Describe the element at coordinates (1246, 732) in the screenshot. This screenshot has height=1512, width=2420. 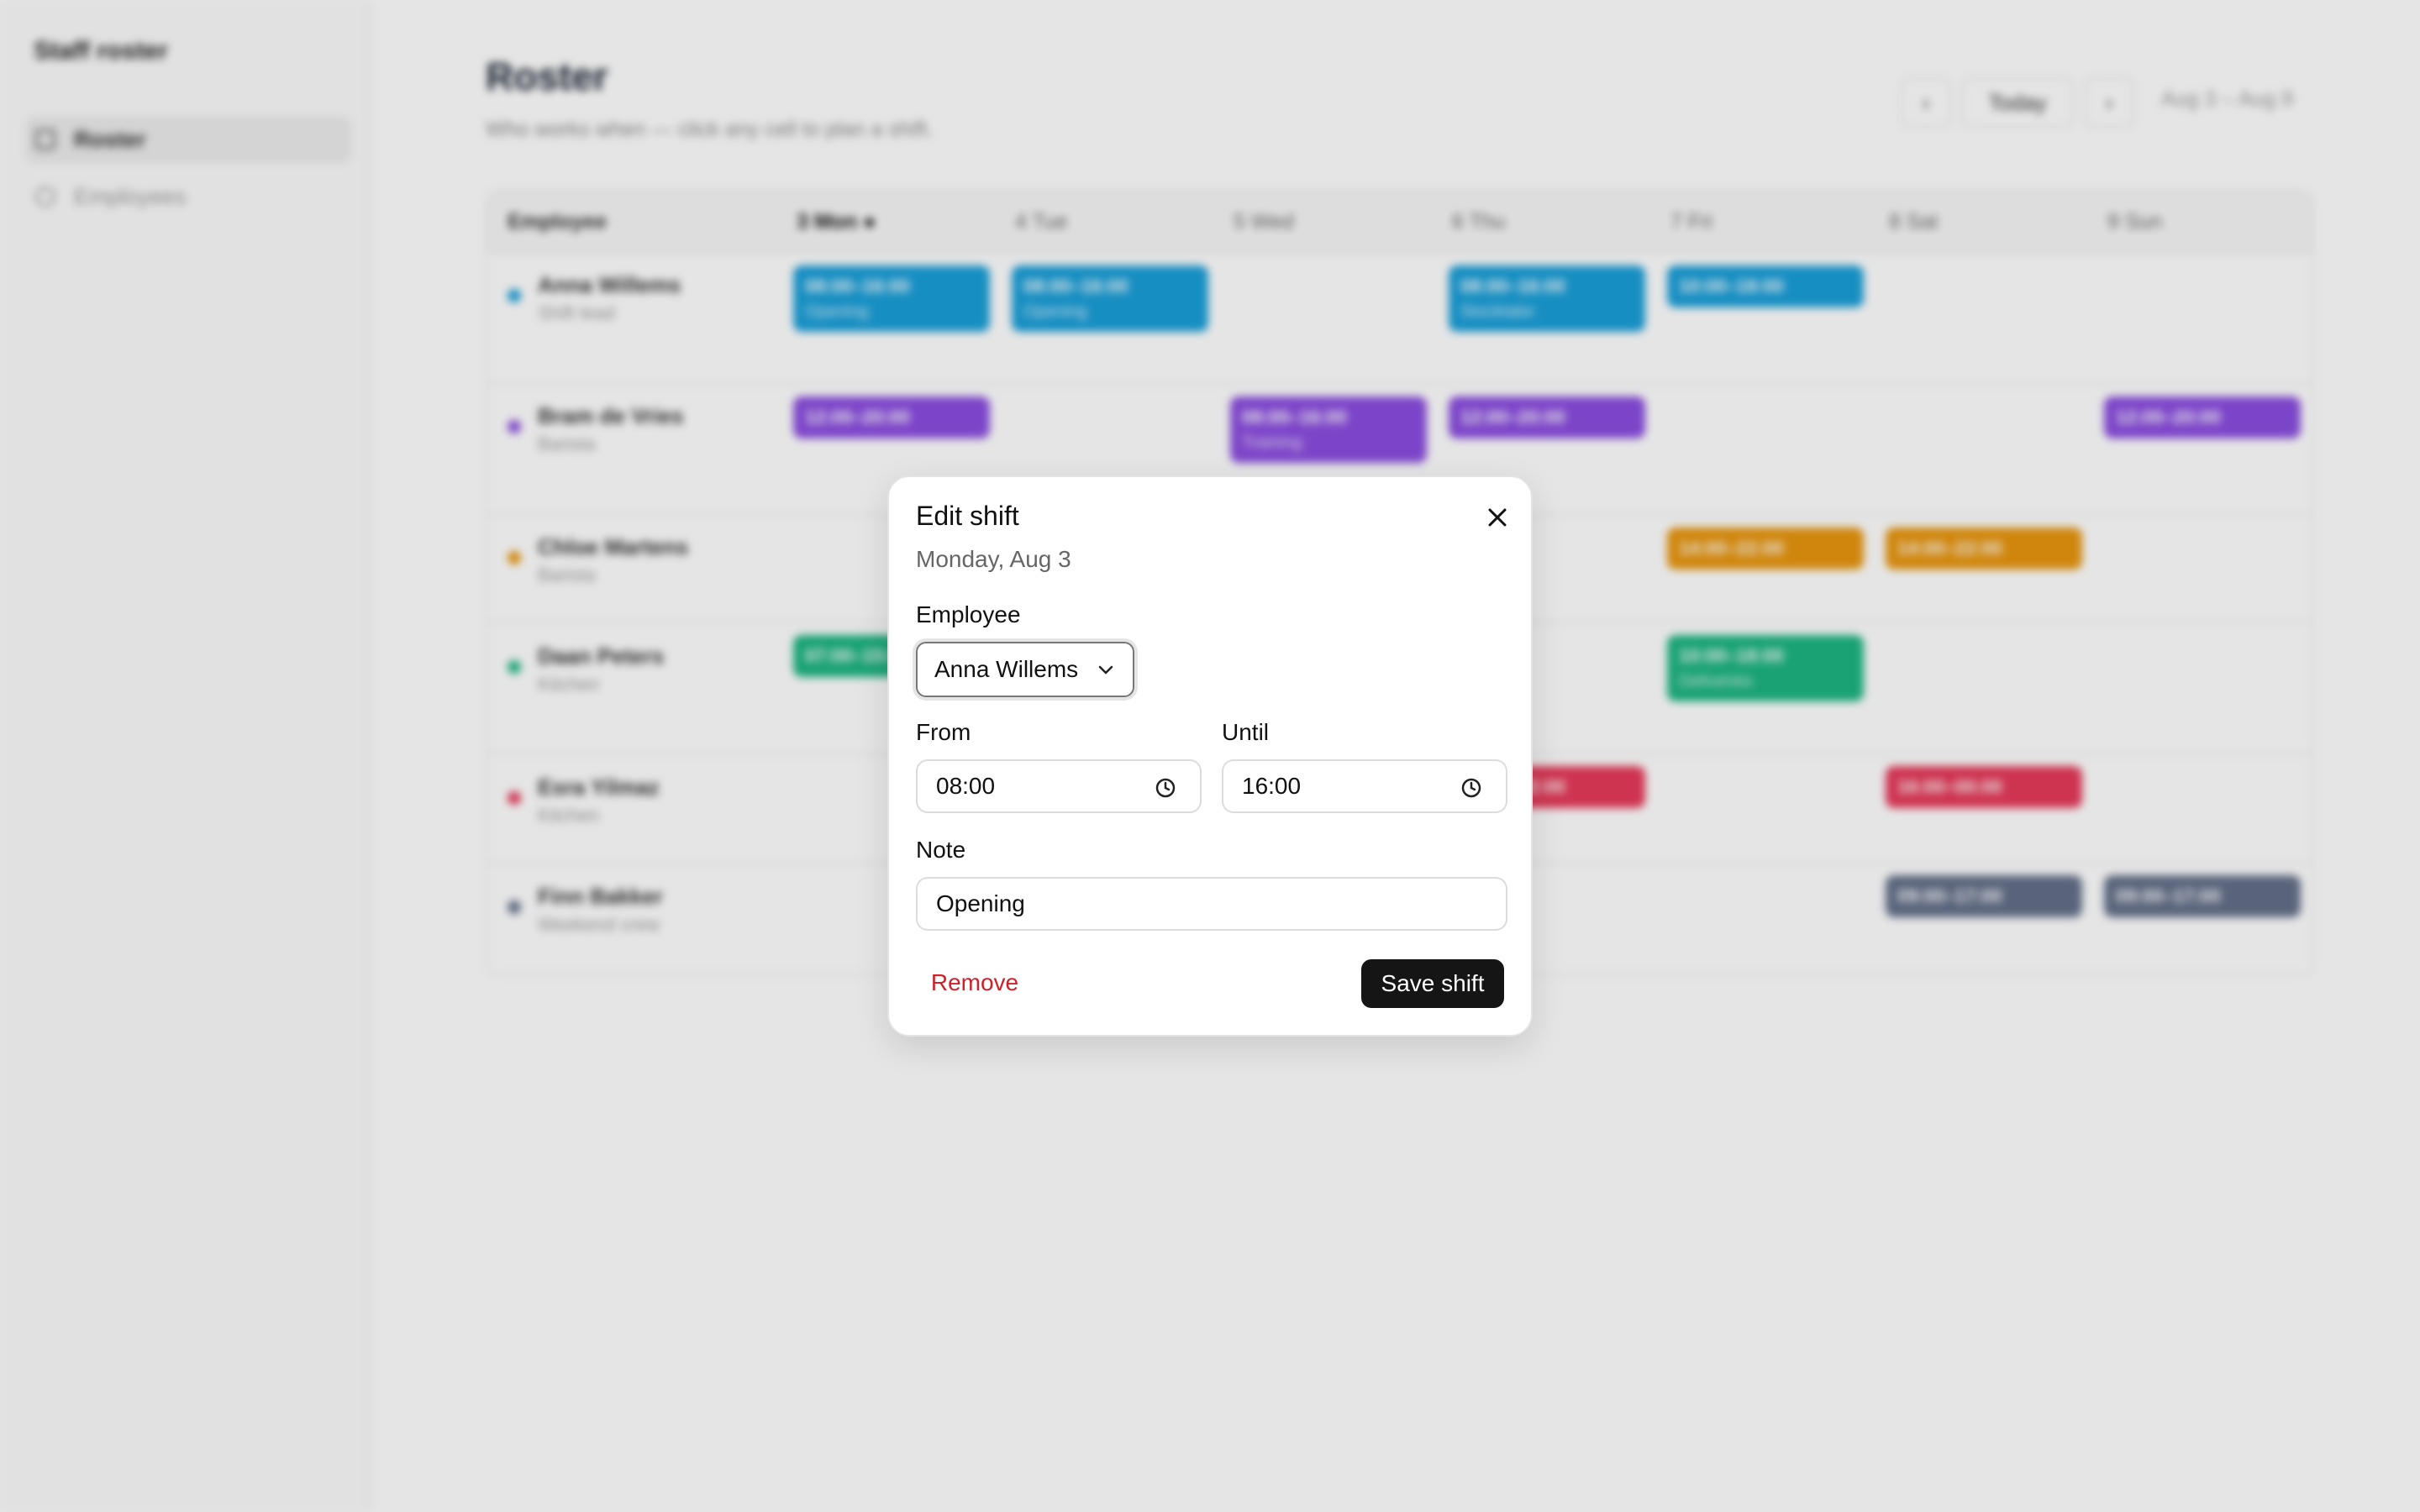
I see `until-label: Until` at that location.